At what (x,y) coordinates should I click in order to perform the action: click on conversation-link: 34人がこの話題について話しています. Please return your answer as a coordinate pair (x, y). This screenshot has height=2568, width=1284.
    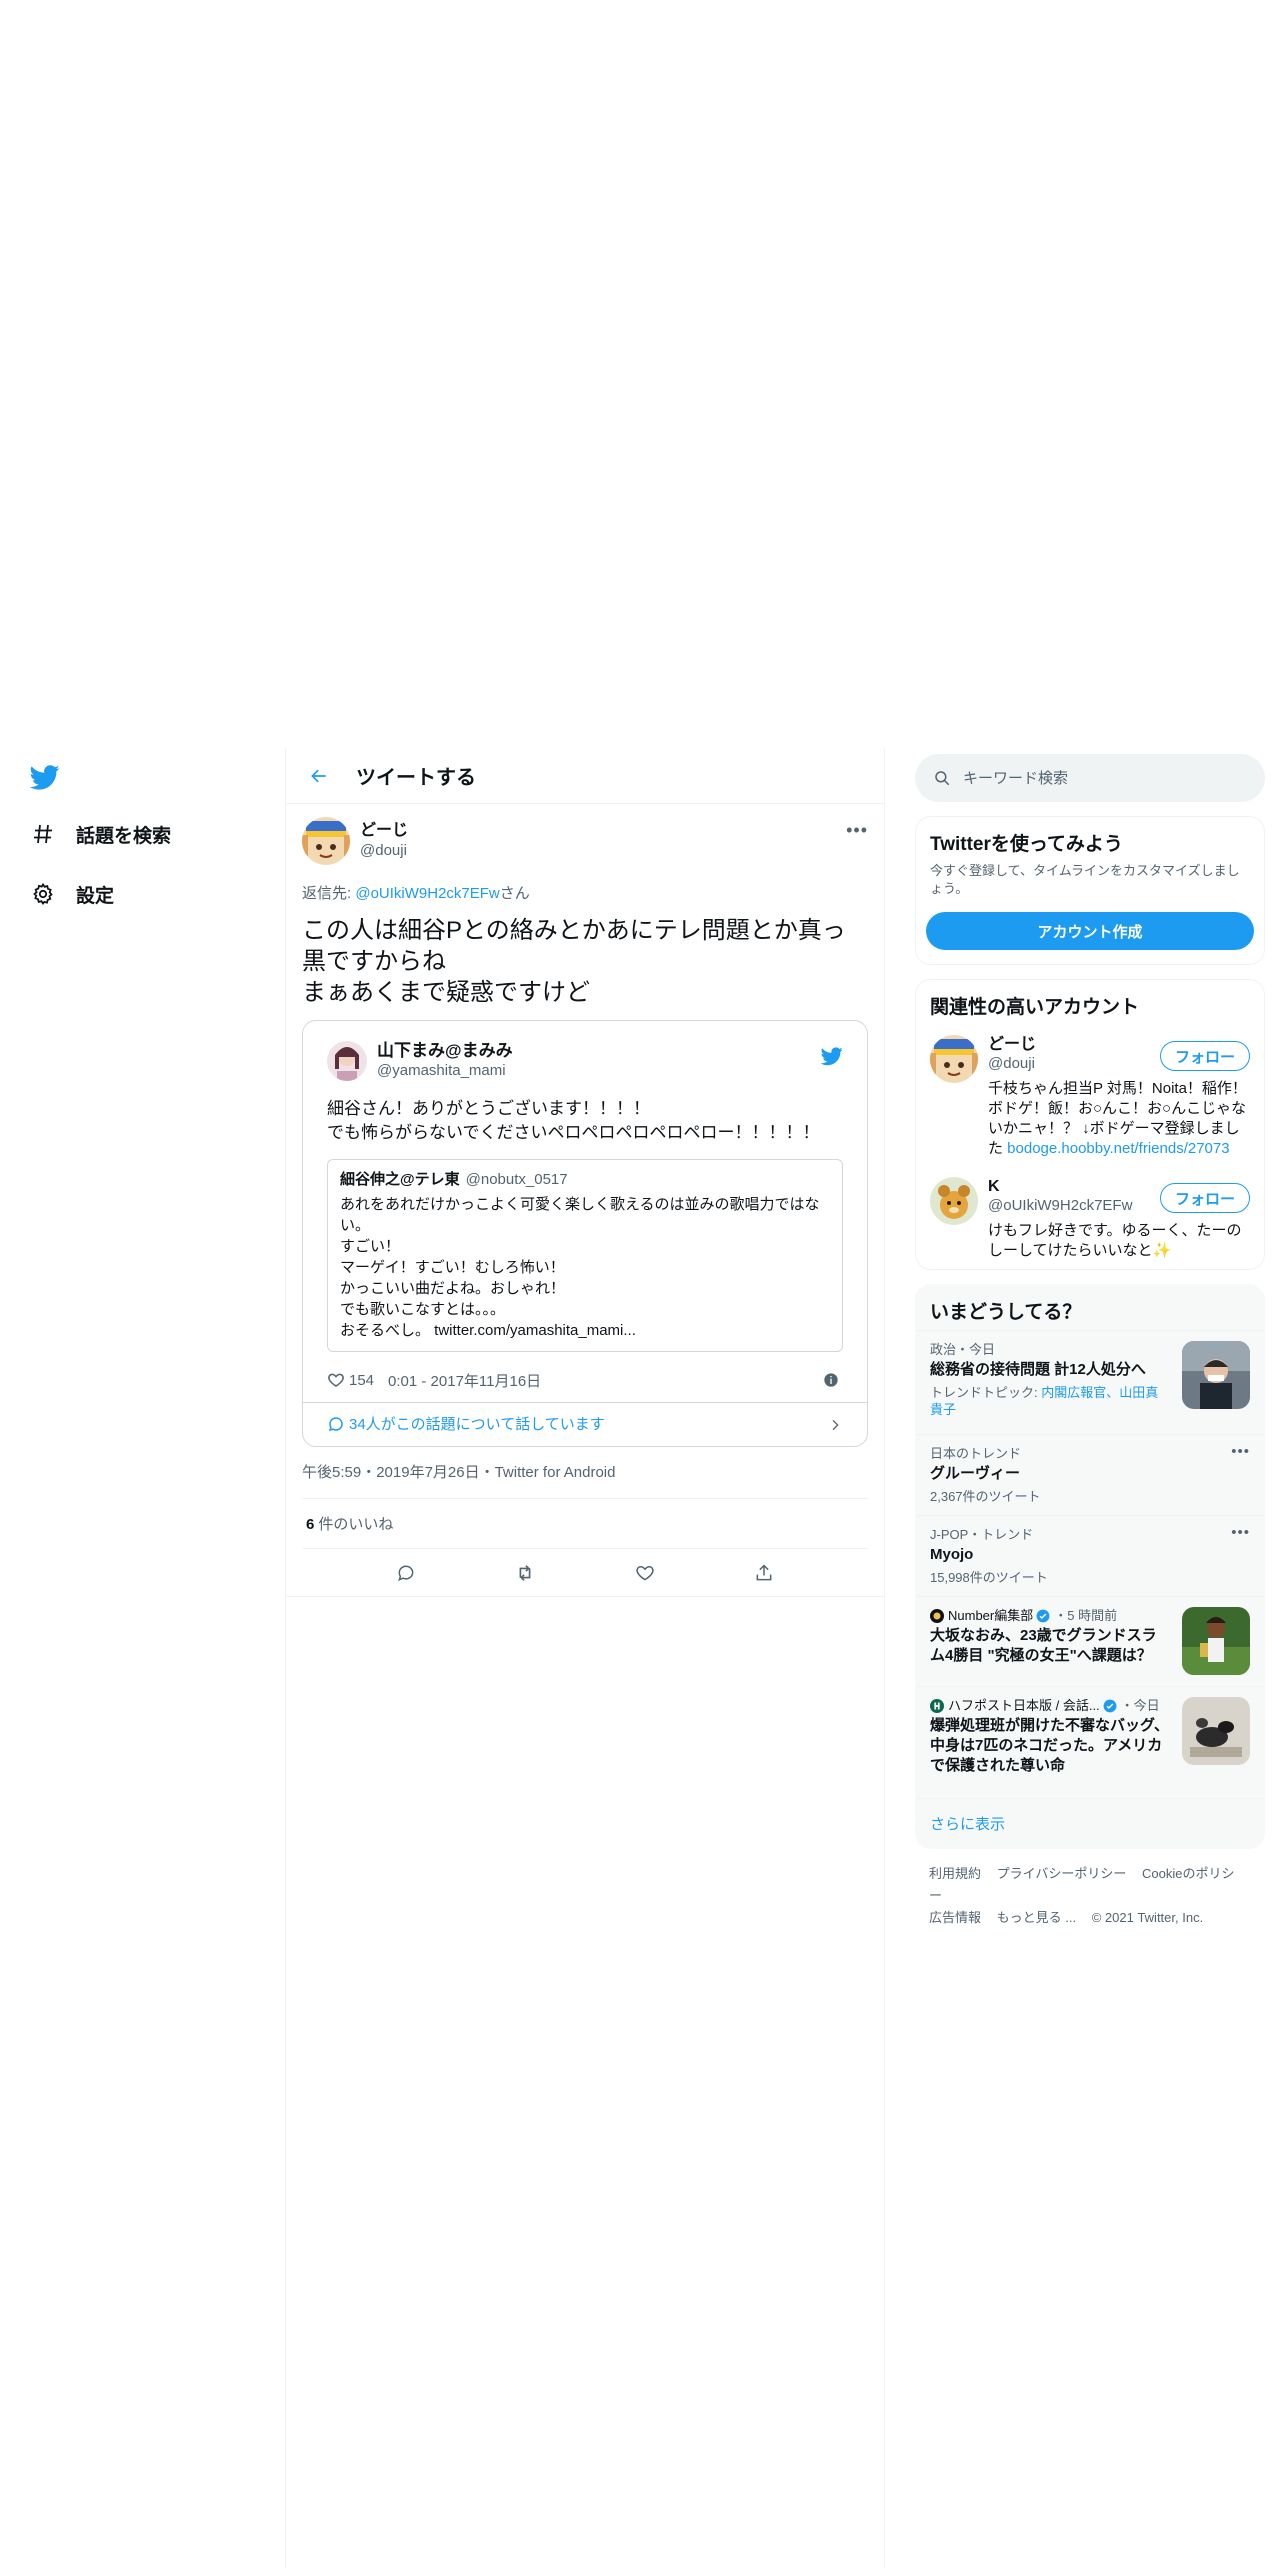
    Looking at the image, I should click on (585, 1420).